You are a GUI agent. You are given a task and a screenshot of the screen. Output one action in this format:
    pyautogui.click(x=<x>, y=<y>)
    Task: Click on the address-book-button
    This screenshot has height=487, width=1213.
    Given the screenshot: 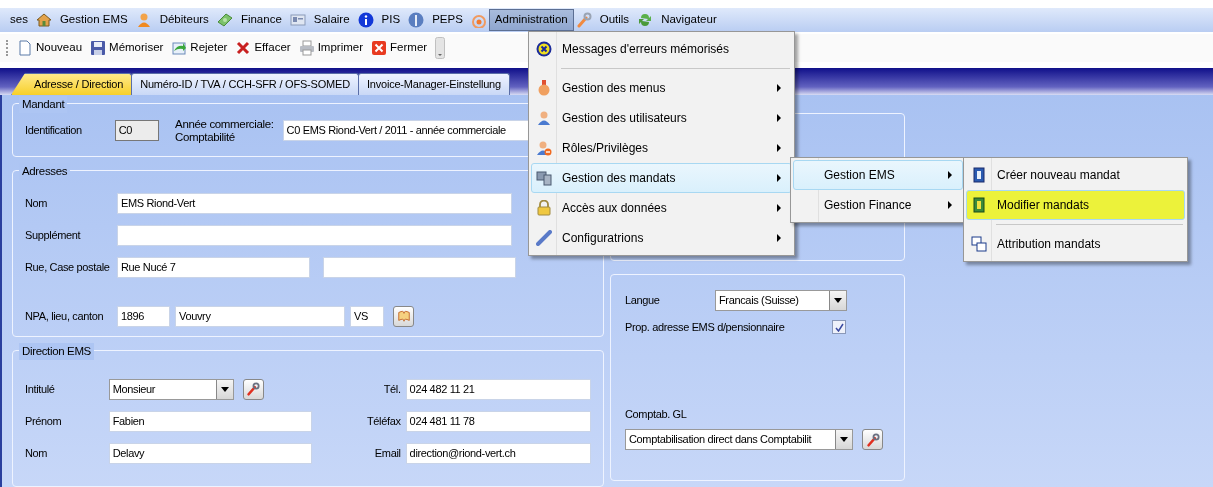 What is the action you would take?
    pyautogui.click(x=403, y=316)
    